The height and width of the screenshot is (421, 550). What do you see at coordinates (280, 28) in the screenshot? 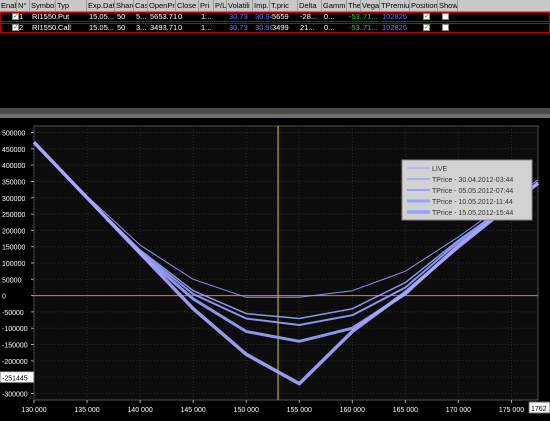
I see `cell-tprice: 3499` at bounding box center [280, 28].